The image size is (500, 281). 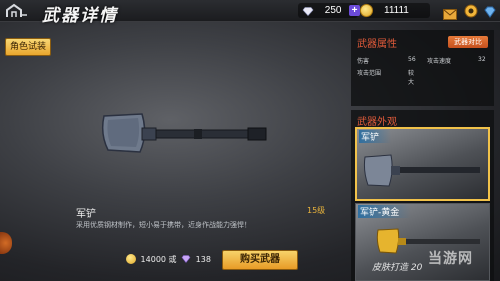 I want to click on weapon-description: 采用优质钢材制作，短小易于携带，近身作战能力强悍！, so click(x=163, y=225).